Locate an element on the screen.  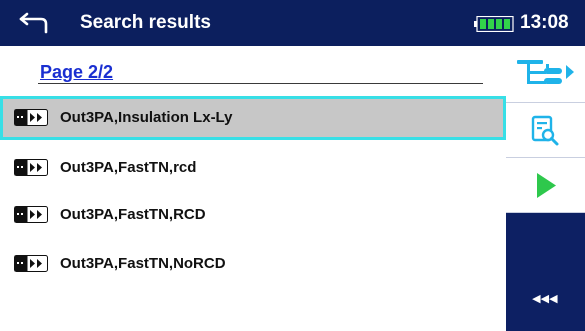
page-indicator: Page 2/2 is located at coordinates (77, 72).